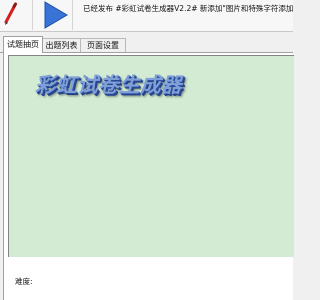 Image resolution: width=320 pixels, height=300 pixels. Describe the element at coordinates (146, 16) in the screenshot. I see `toolbar: 已经发布 #彩虹试卷生成器V2.2# 新添加"图片和特殊字符添加"功能。` at that location.